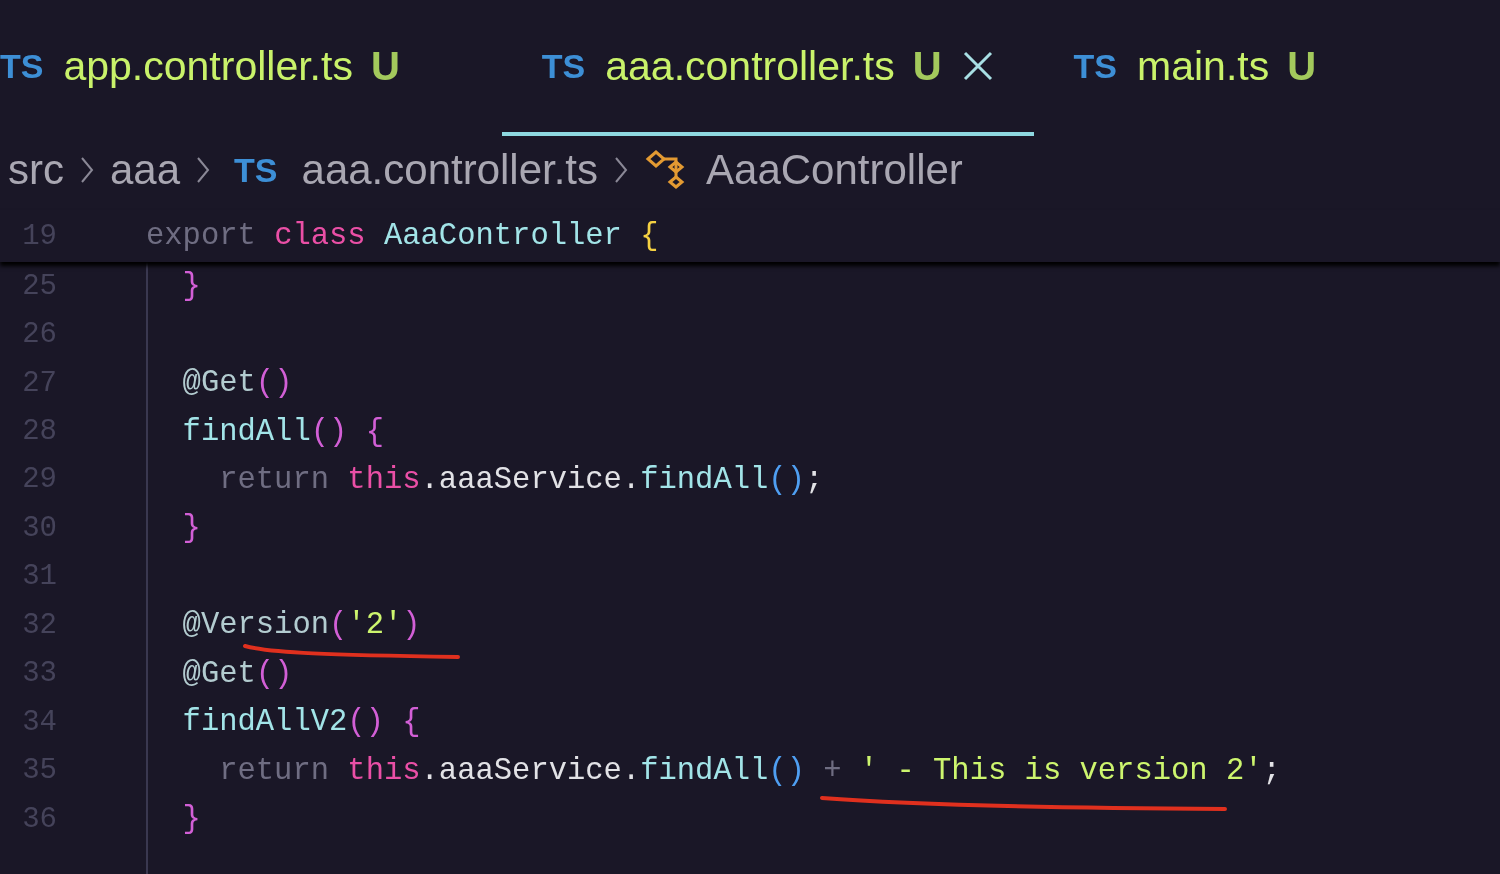 The image size is (1500, 874). I want to click on editor-tab: TS aaa.controller.ts U, so click(767, 68).